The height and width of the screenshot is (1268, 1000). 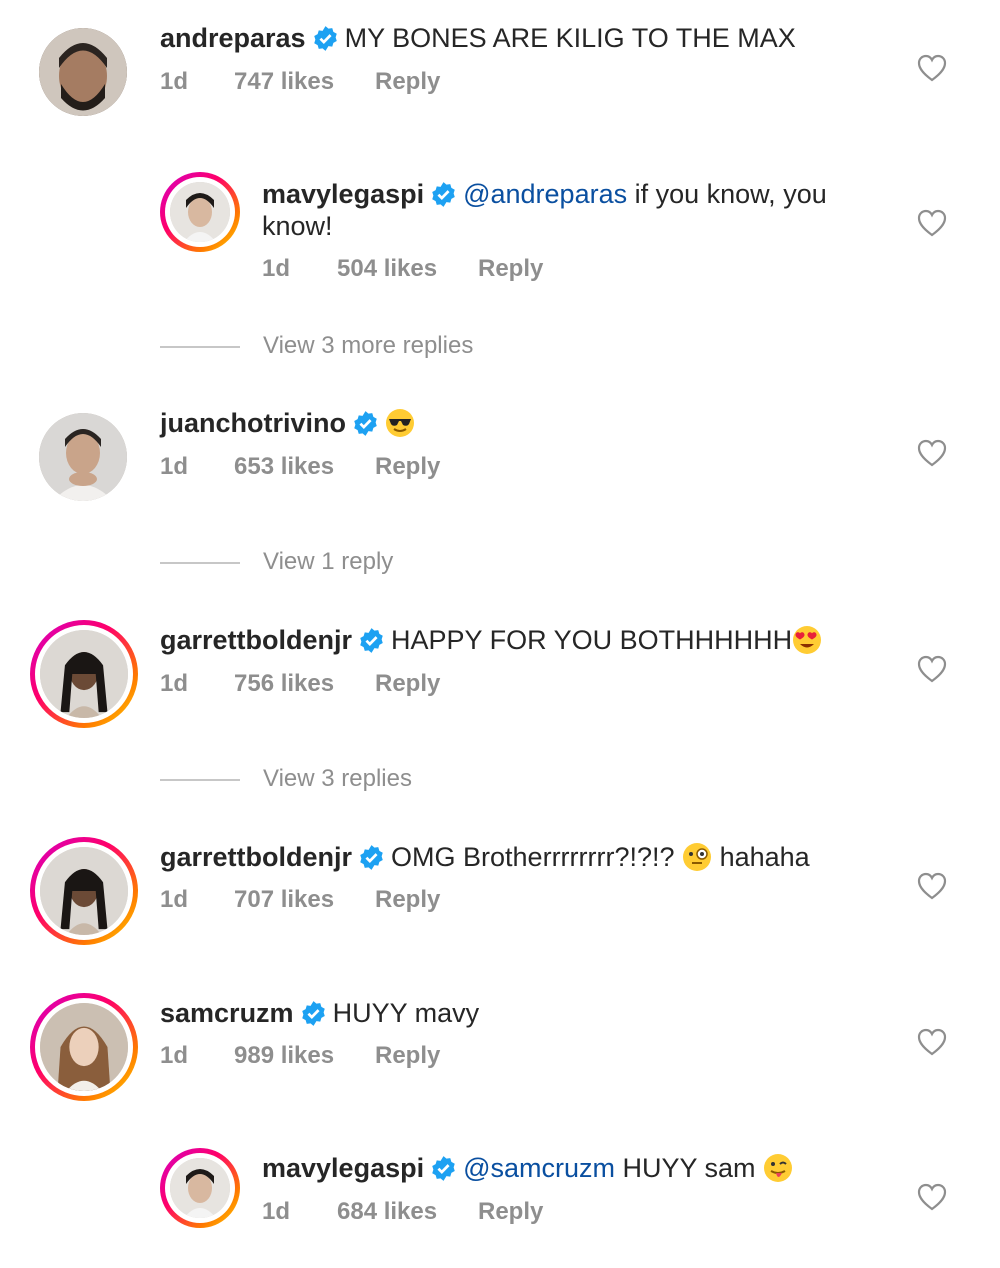 I want to click on comment-body: HUYY mavy, so click(x=406, y=1013).